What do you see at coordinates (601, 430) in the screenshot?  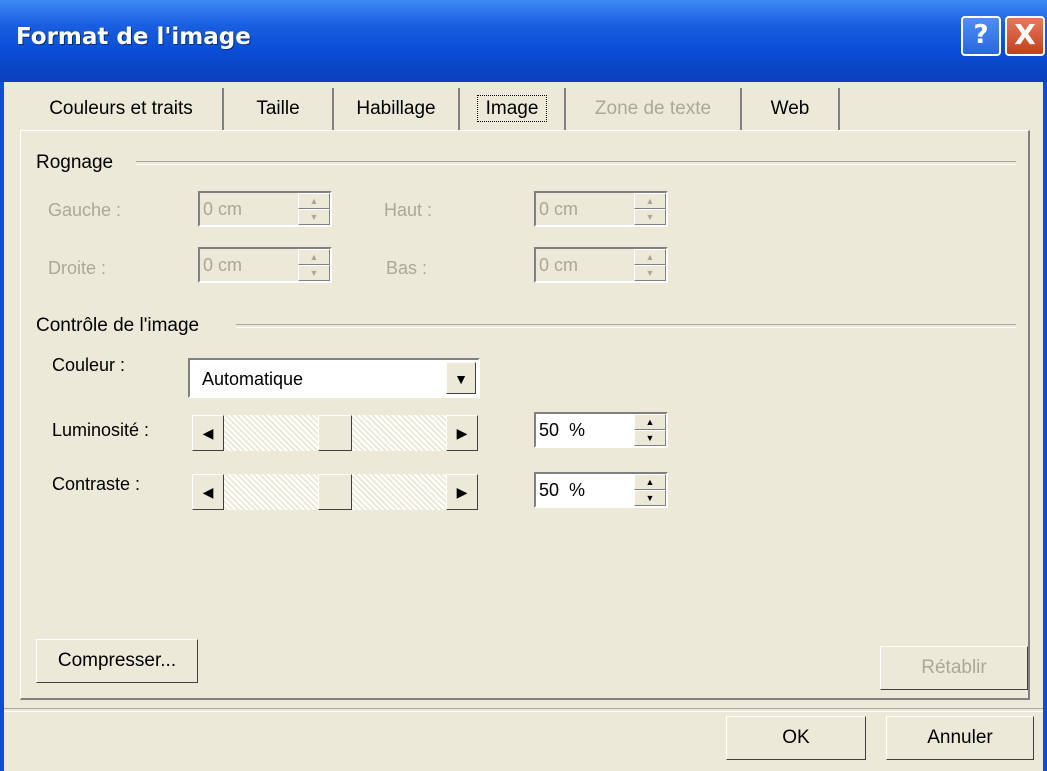 I see `luminosite-spinner: 50 % ▲ ▼` at bounding box center [601, 430].